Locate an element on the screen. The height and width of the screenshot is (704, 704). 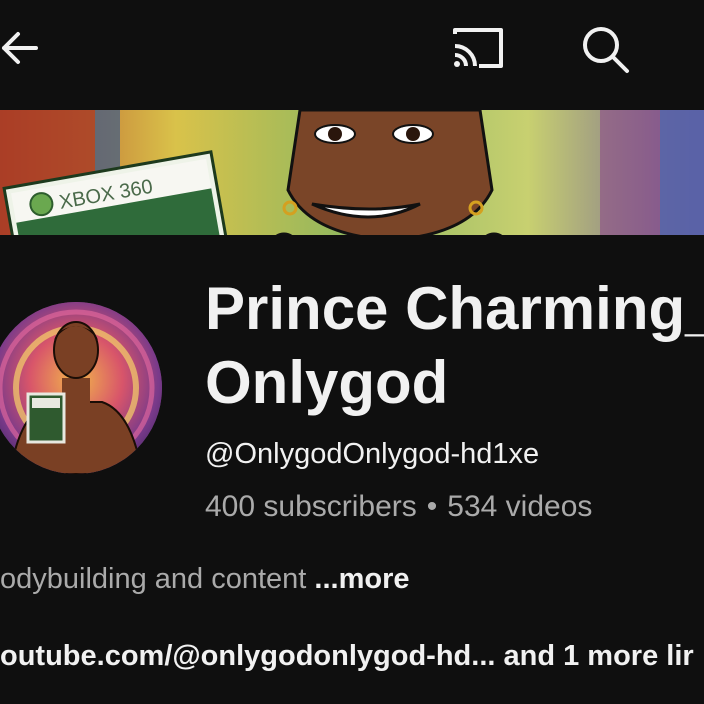
avatar-artwork is located at coordinates (81, 388).